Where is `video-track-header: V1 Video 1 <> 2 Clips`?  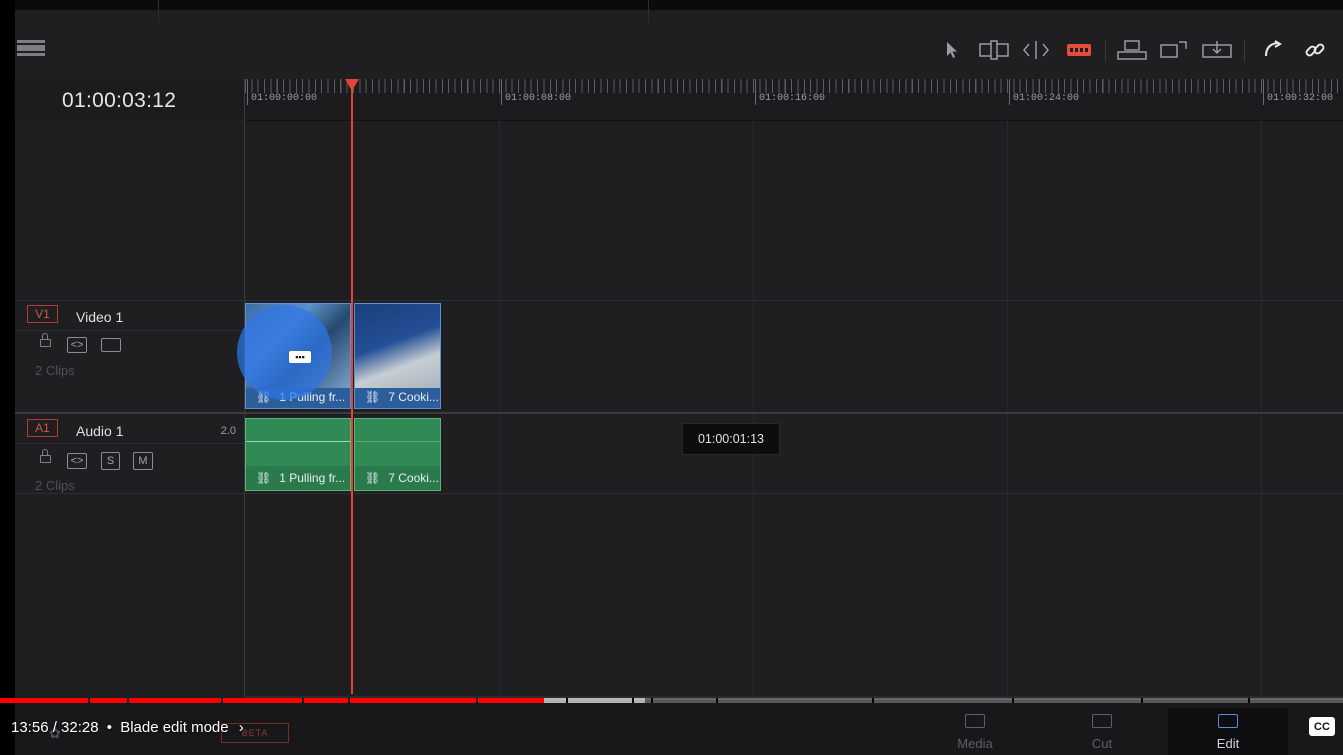
video-track-header: V1 Video 1 <> 2 Clips is located at coordinates (129, 356).